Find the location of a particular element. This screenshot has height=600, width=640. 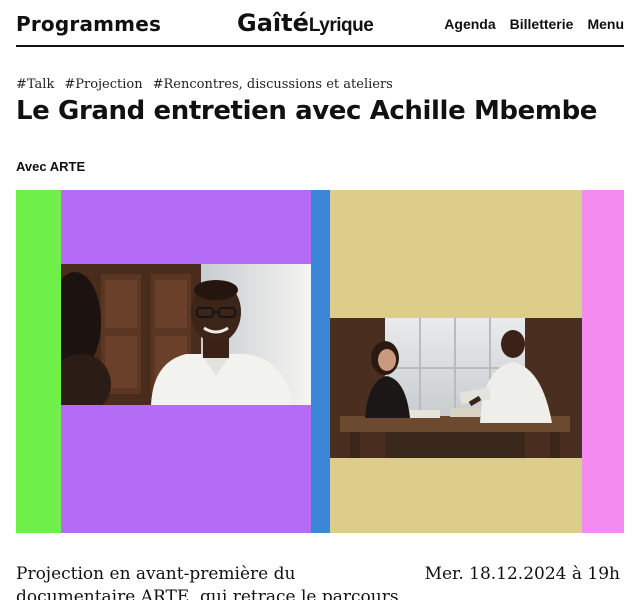

interview-photo-portrait is located at coordinates (186, 334).